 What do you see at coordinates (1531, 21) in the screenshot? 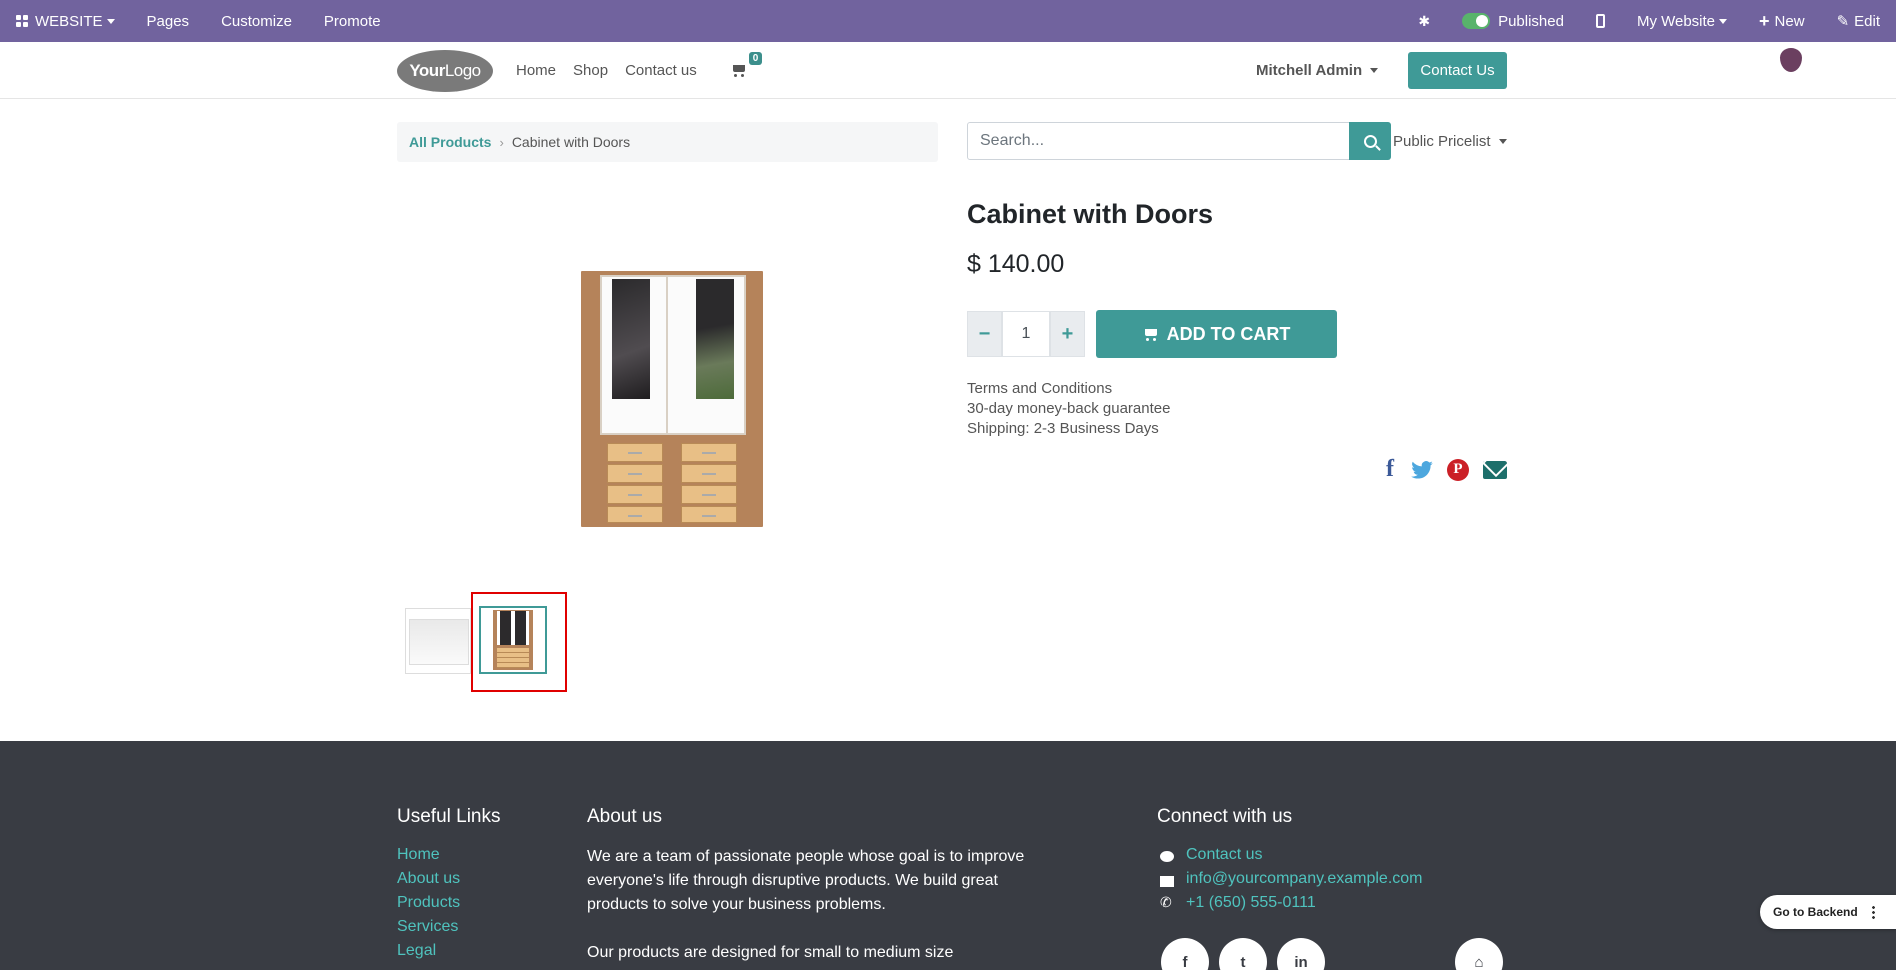
I see `published-label: Published` at bounding box center [1531, 21].